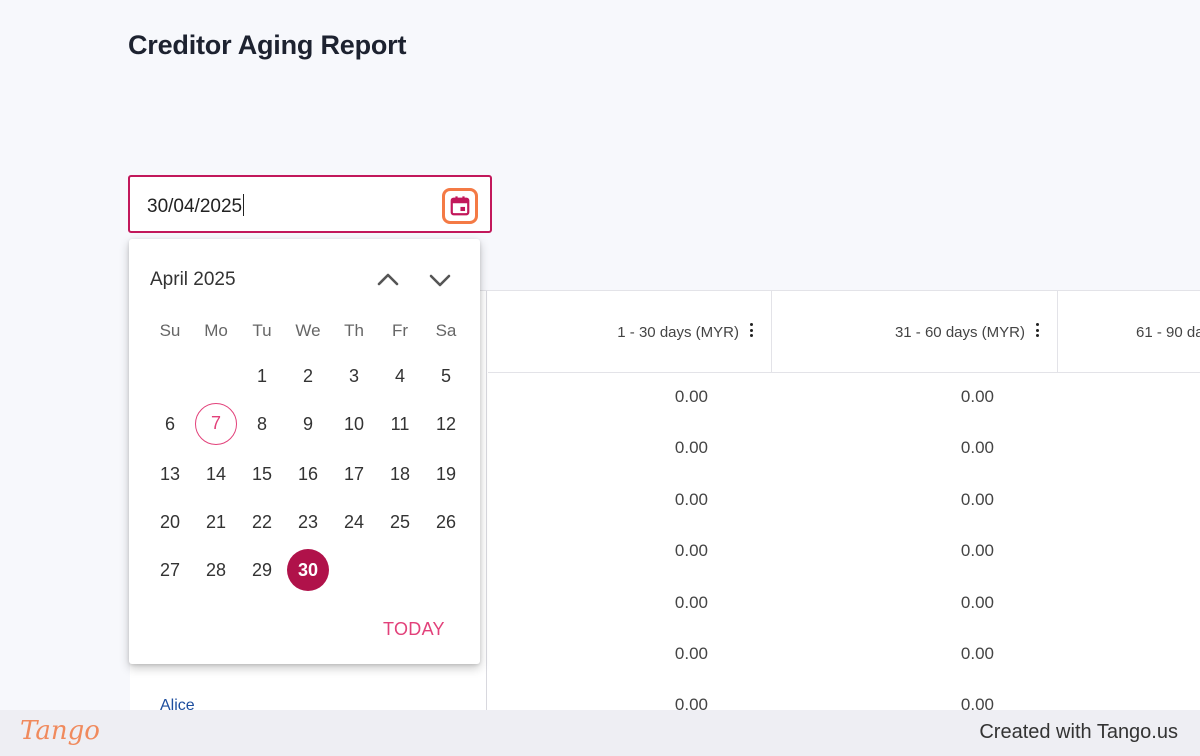 The width and height of the screenshot is (1200, 756). I want to click on calendar-day: 19, so click(446, 474).